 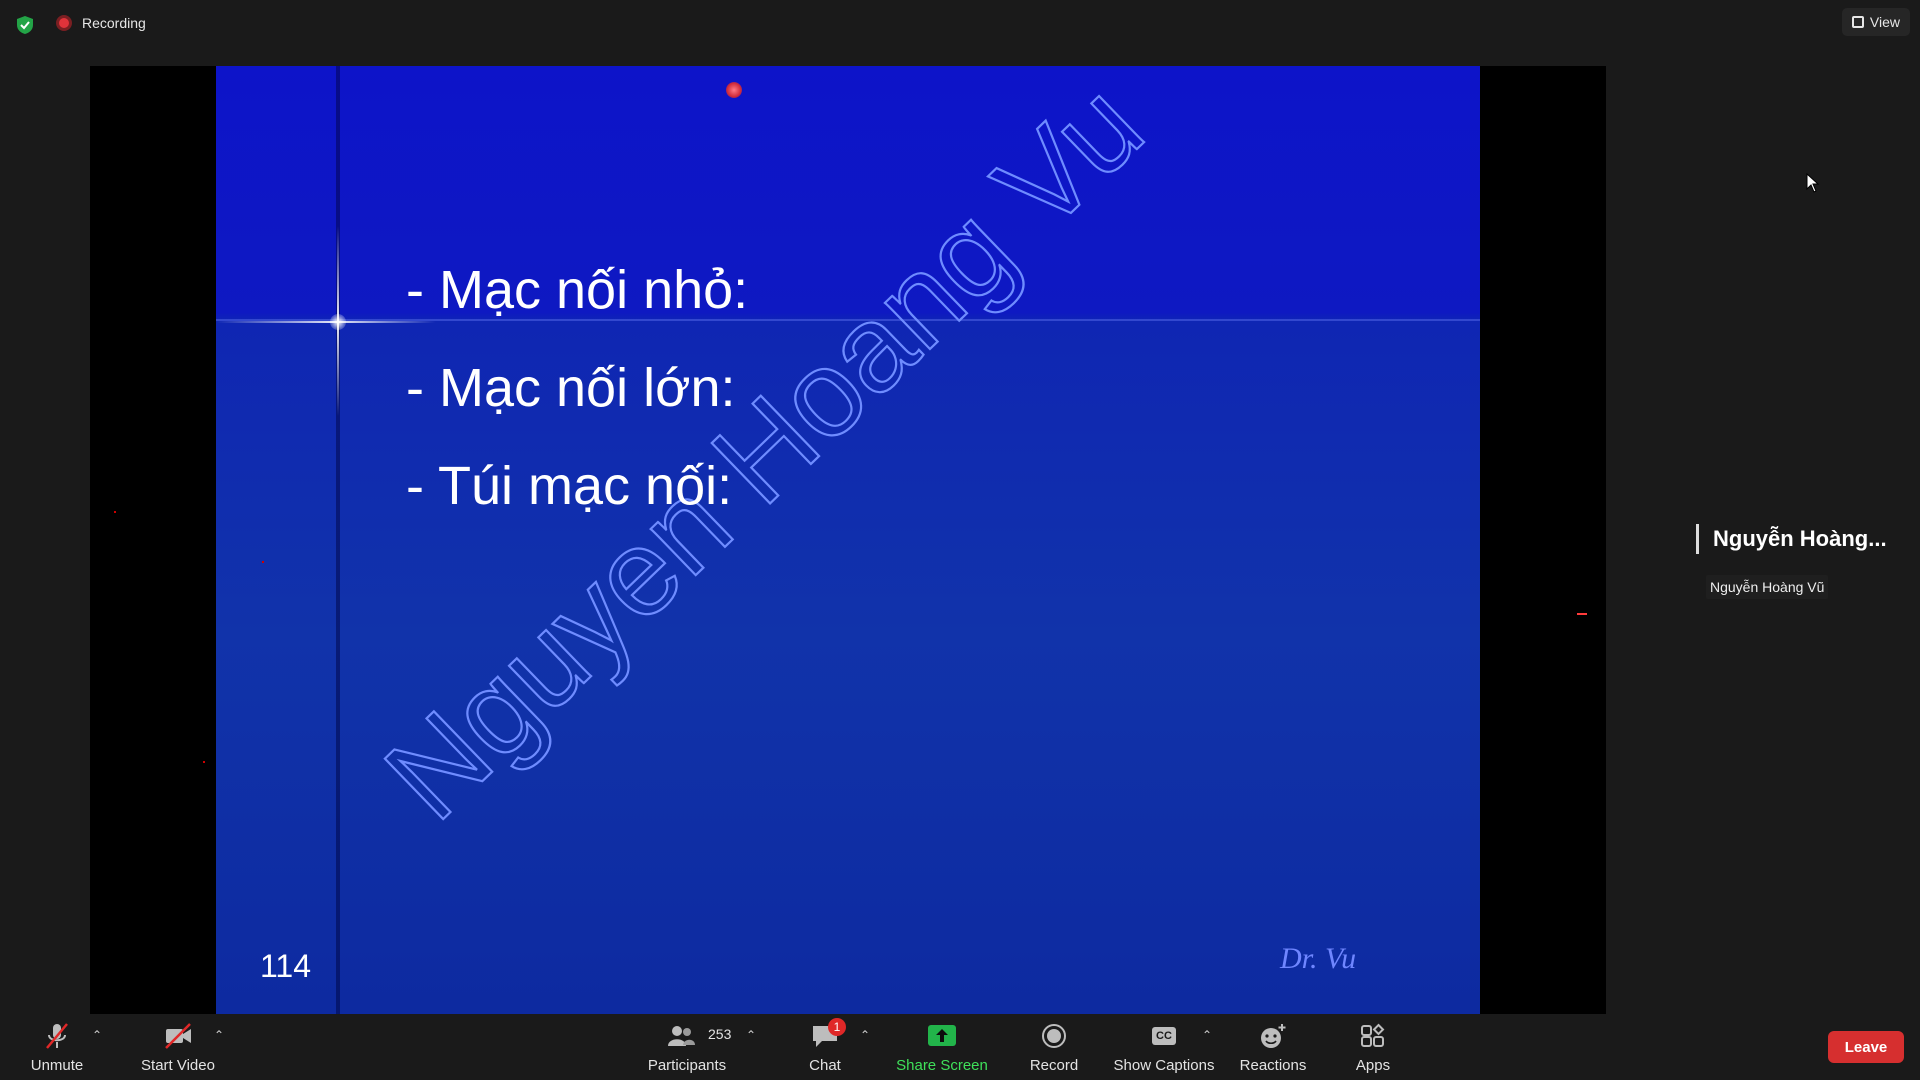 What do you see at coordinates (64, 23) in the screenshot?
I see `recording-dot-icon` at bounding box center [64, 23].